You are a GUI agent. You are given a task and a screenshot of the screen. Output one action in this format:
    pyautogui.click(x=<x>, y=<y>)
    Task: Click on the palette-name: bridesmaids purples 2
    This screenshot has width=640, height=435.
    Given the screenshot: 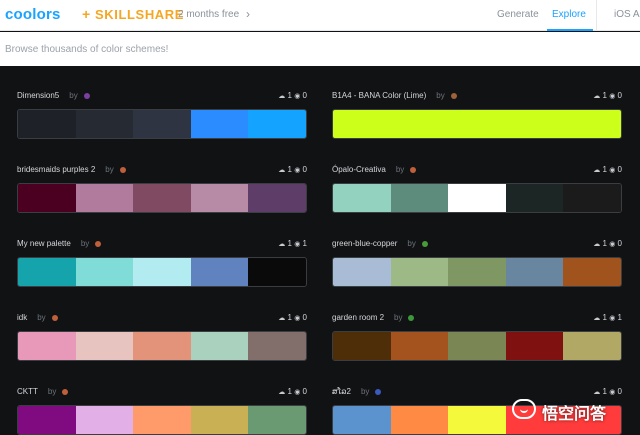 What is the action you would take?
    pyautogui.click(x=56, y=169)
    